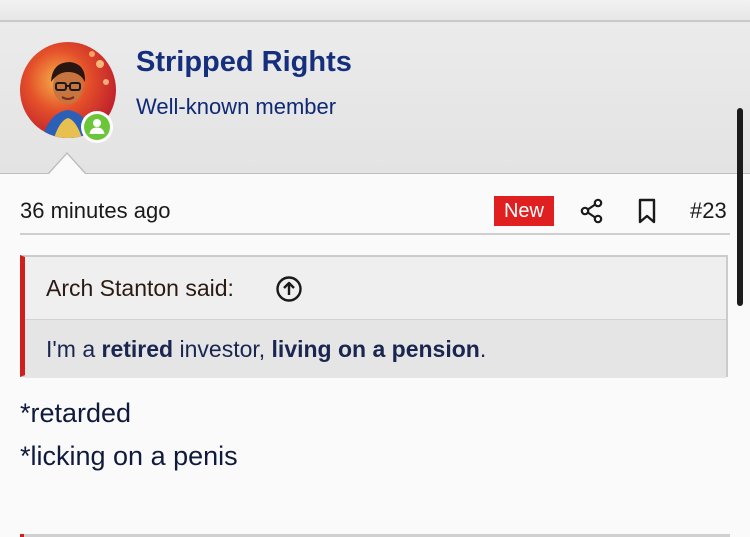 The height and width of the screenshot is (537, 750). What do you see at coordinates (97, 127) in the screenshot?
I see `online-status-icon` at bounding box center [97, 127].